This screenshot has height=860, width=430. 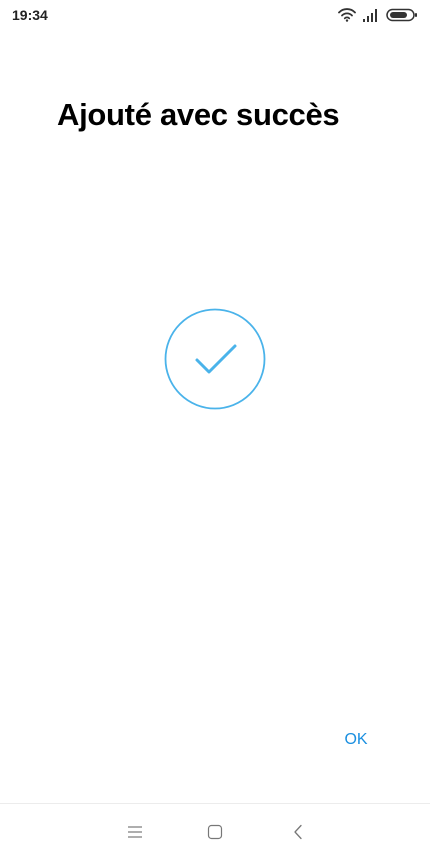 I want to click on menu-icon, so click(x=135, y=832).